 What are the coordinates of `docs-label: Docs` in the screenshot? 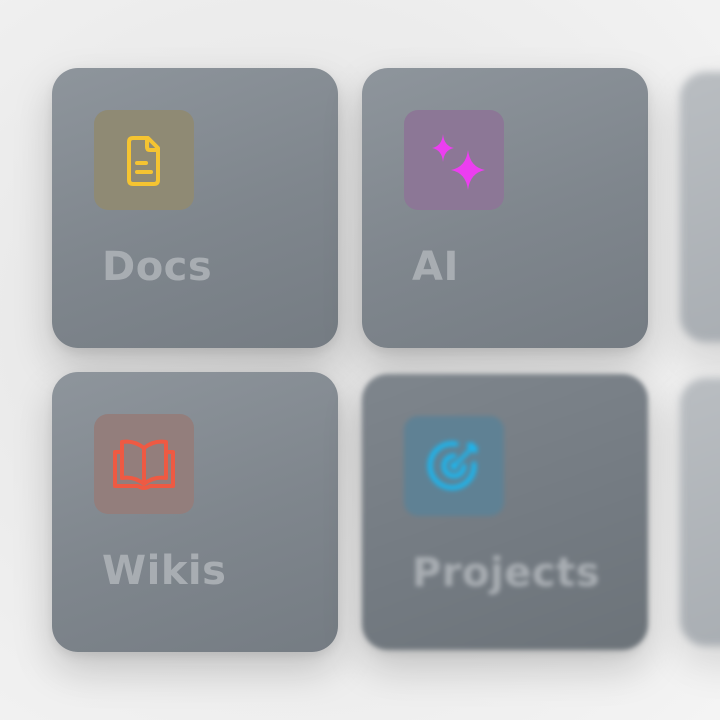 It's located at (157, 267).